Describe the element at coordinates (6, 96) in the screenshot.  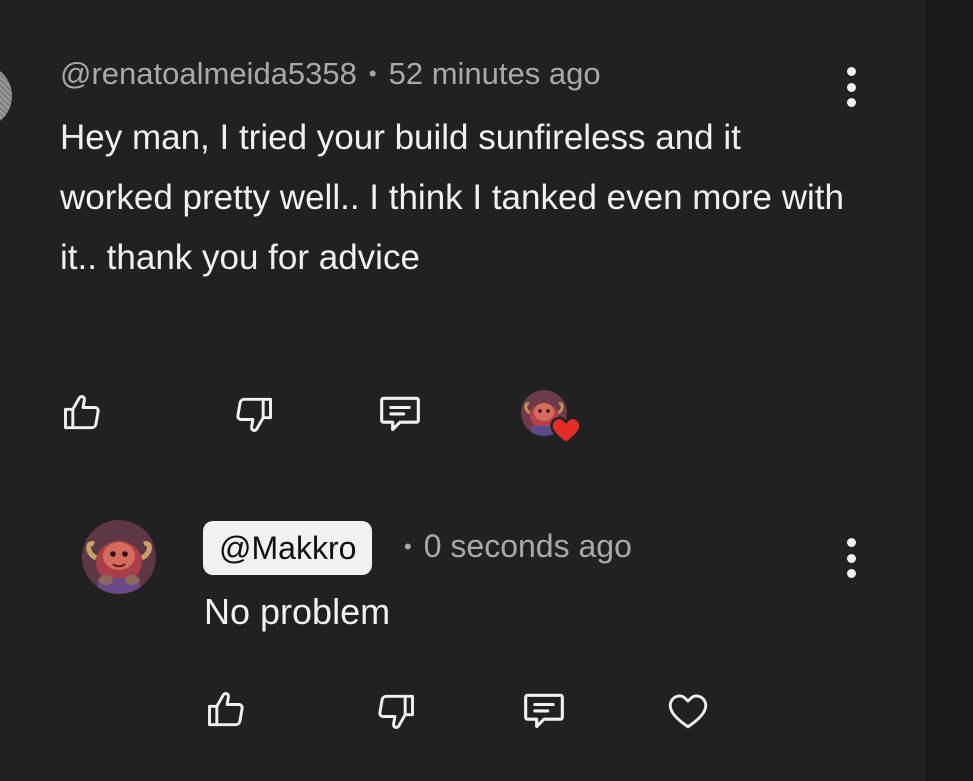
I see `commenter-avatar` at that location.